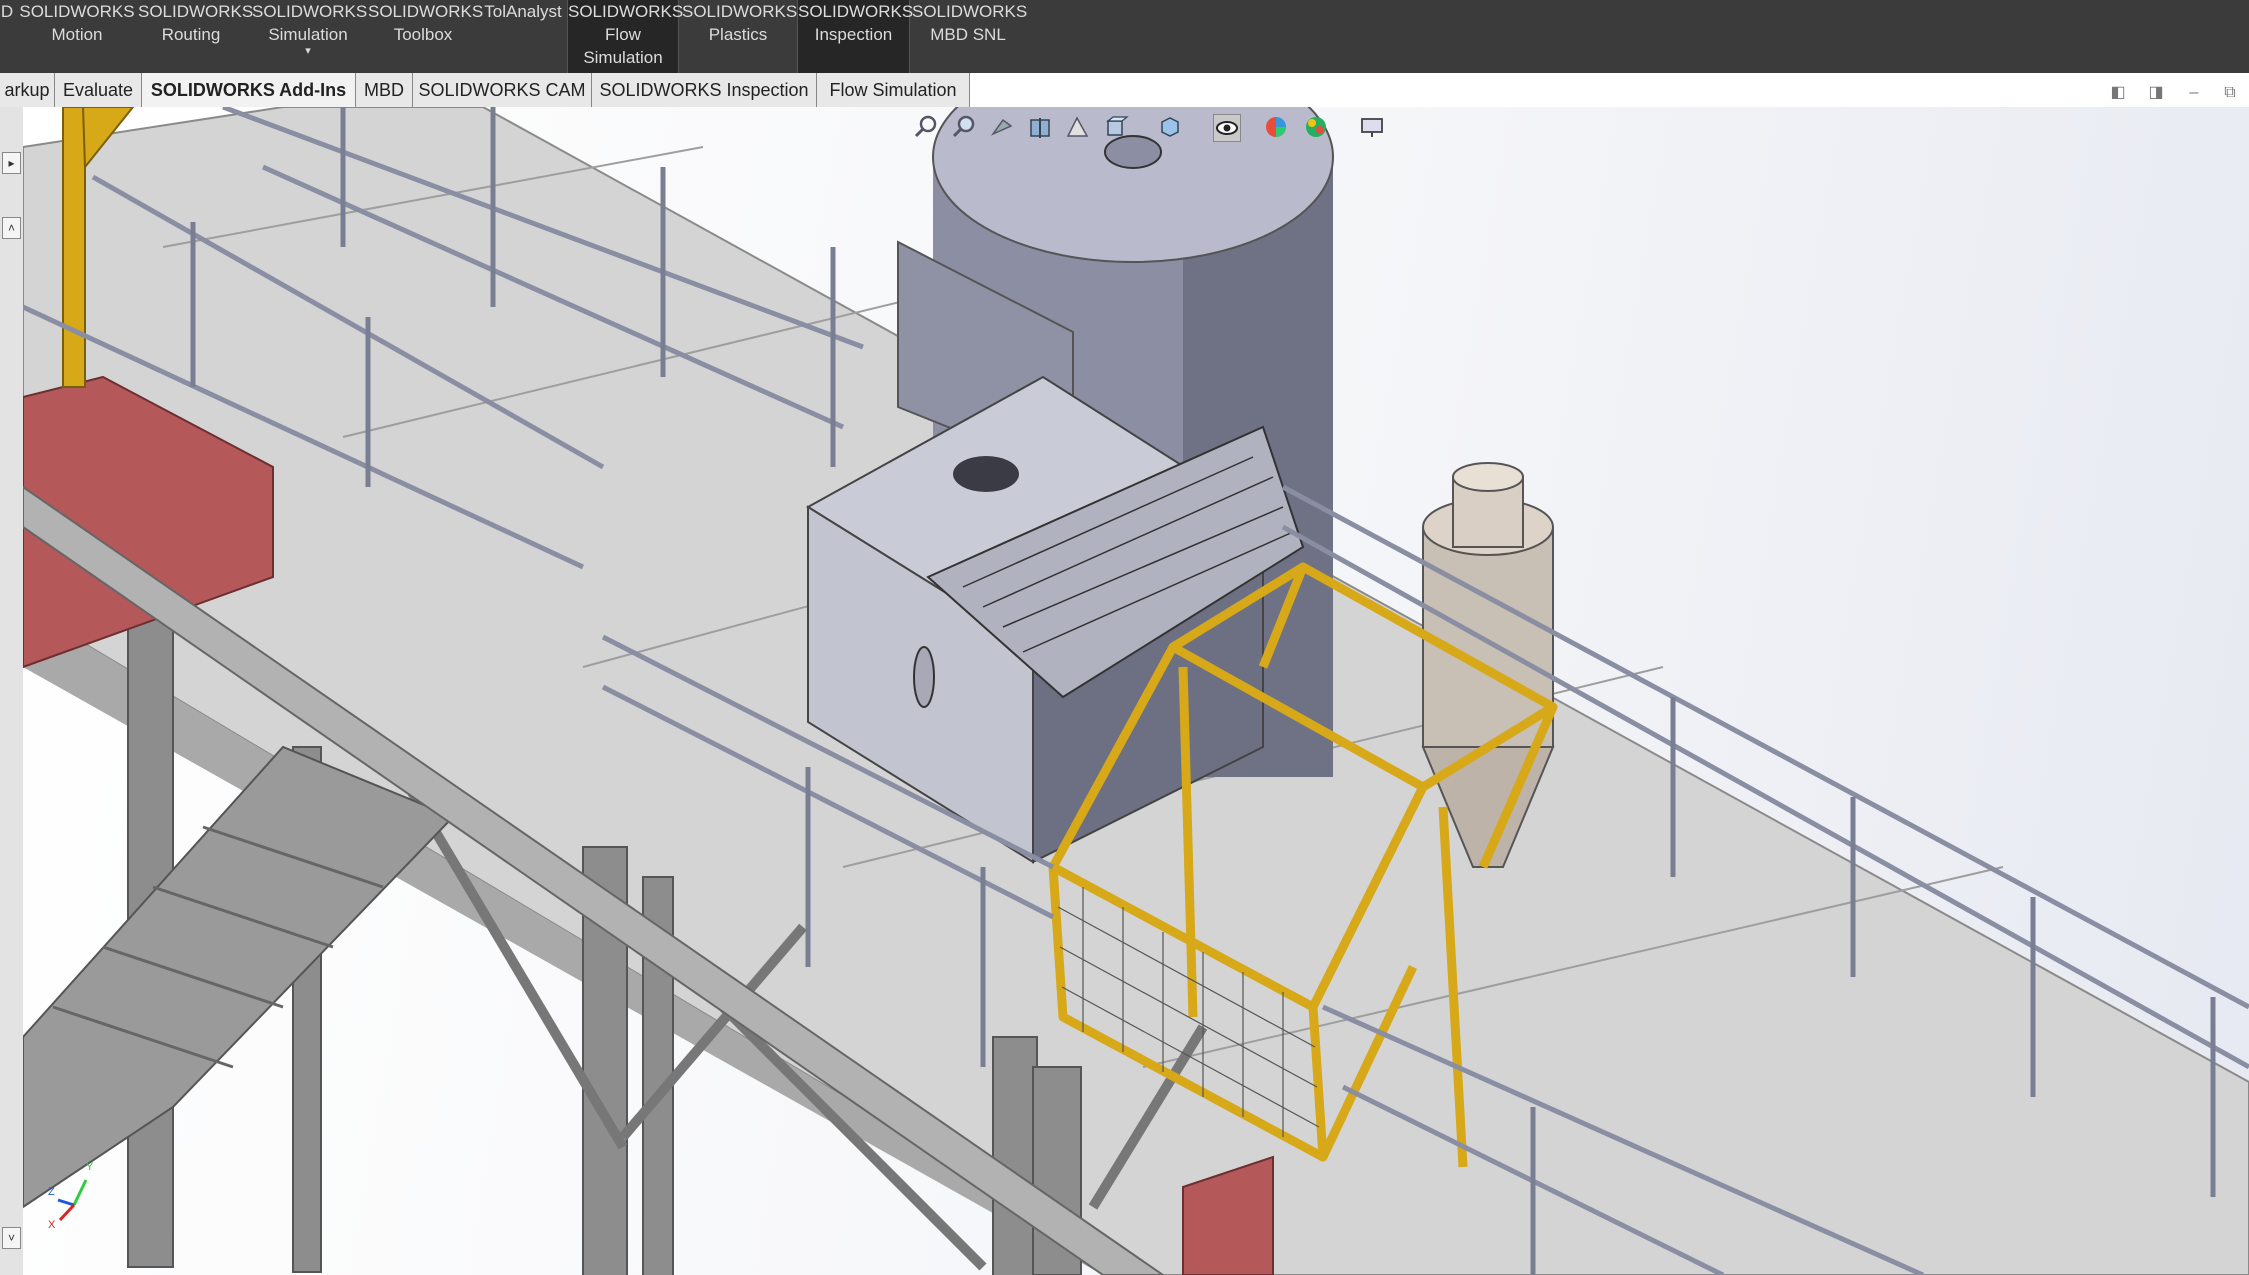 The height and width of the screenshot is (1275, 2249). Describe the element at coordinates (11, 228) in the screenshot. I see `scroll-up-icon: ˄` at that location.